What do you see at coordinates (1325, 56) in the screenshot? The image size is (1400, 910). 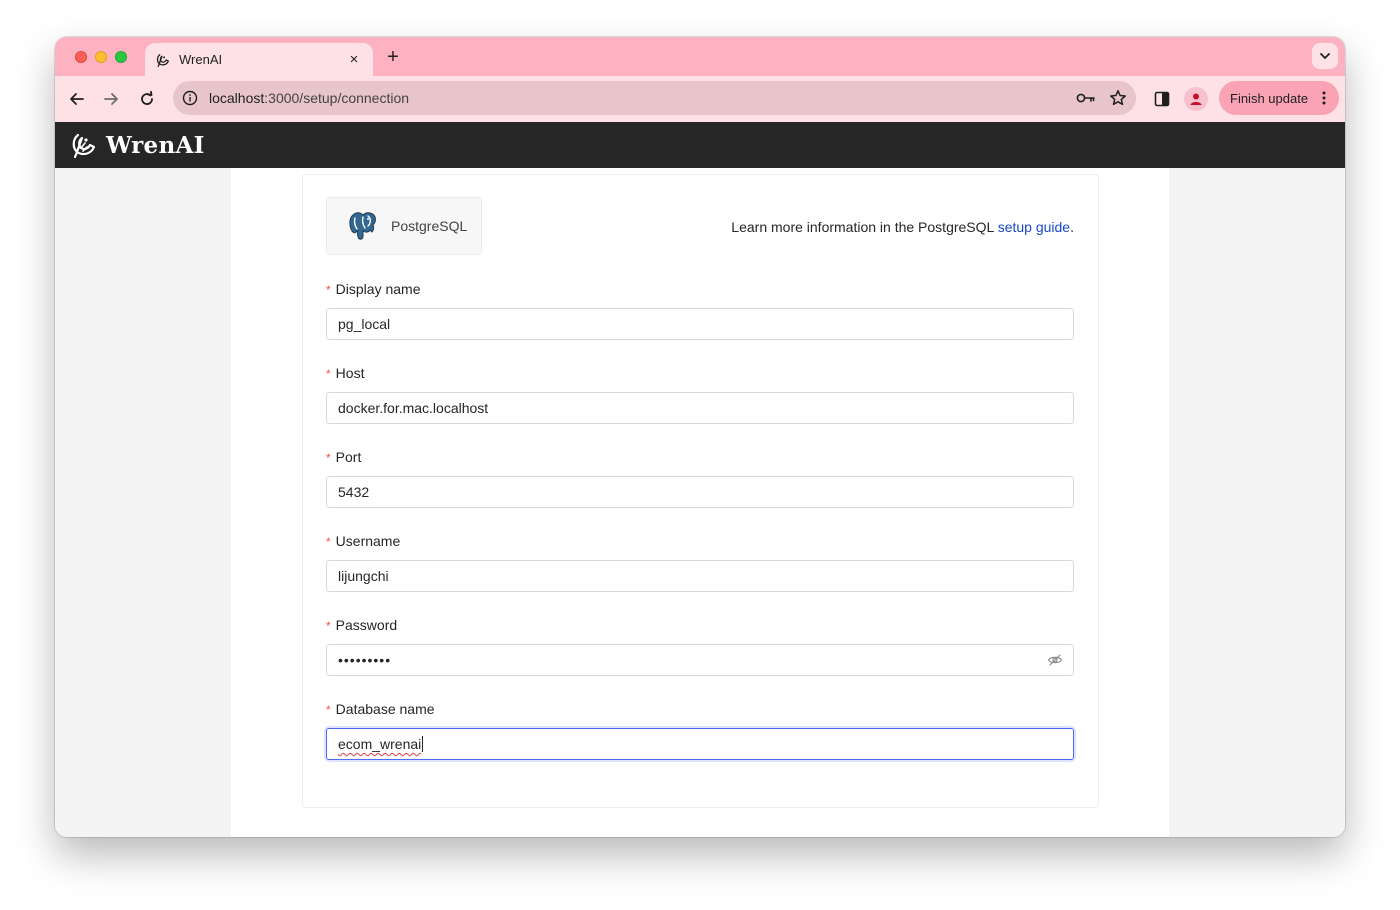 I see `tab-search-icon` at bounding box center [1325, 56].